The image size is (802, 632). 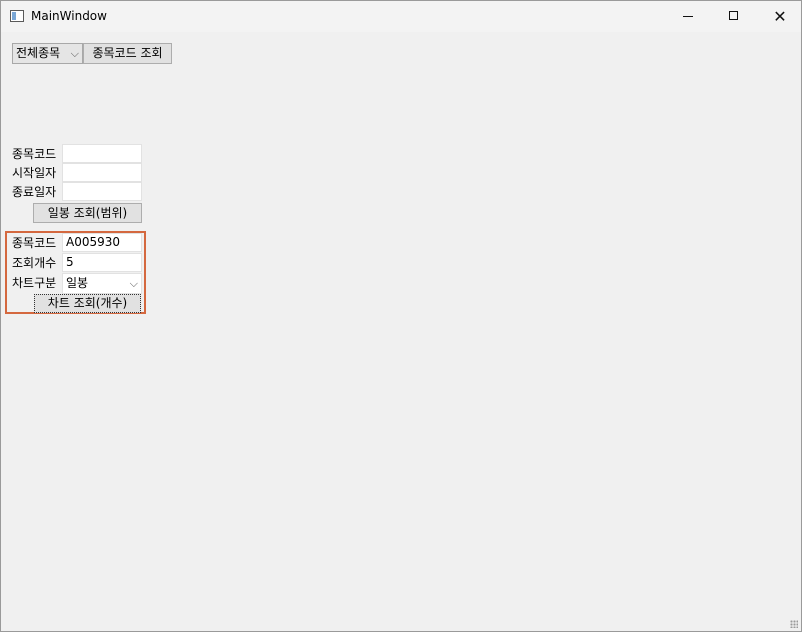 What do you see at coordinates (34, 283) in the screenshot?
I see `chart-type-label: 차트구분` at bounding box center [34, 283].